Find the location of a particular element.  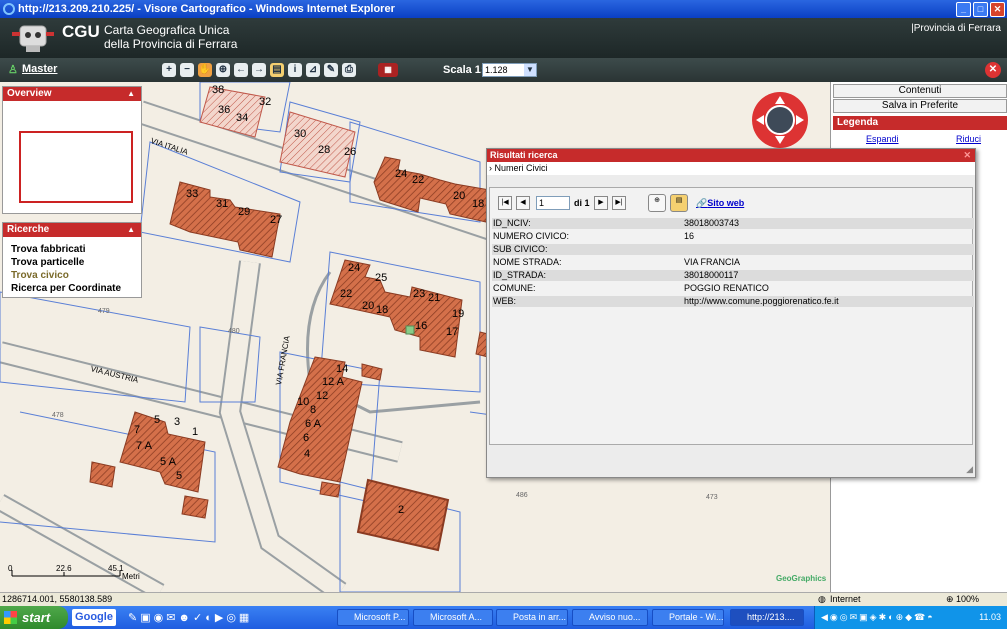

parcel-label: 480 is located at coordinates (234, 331).